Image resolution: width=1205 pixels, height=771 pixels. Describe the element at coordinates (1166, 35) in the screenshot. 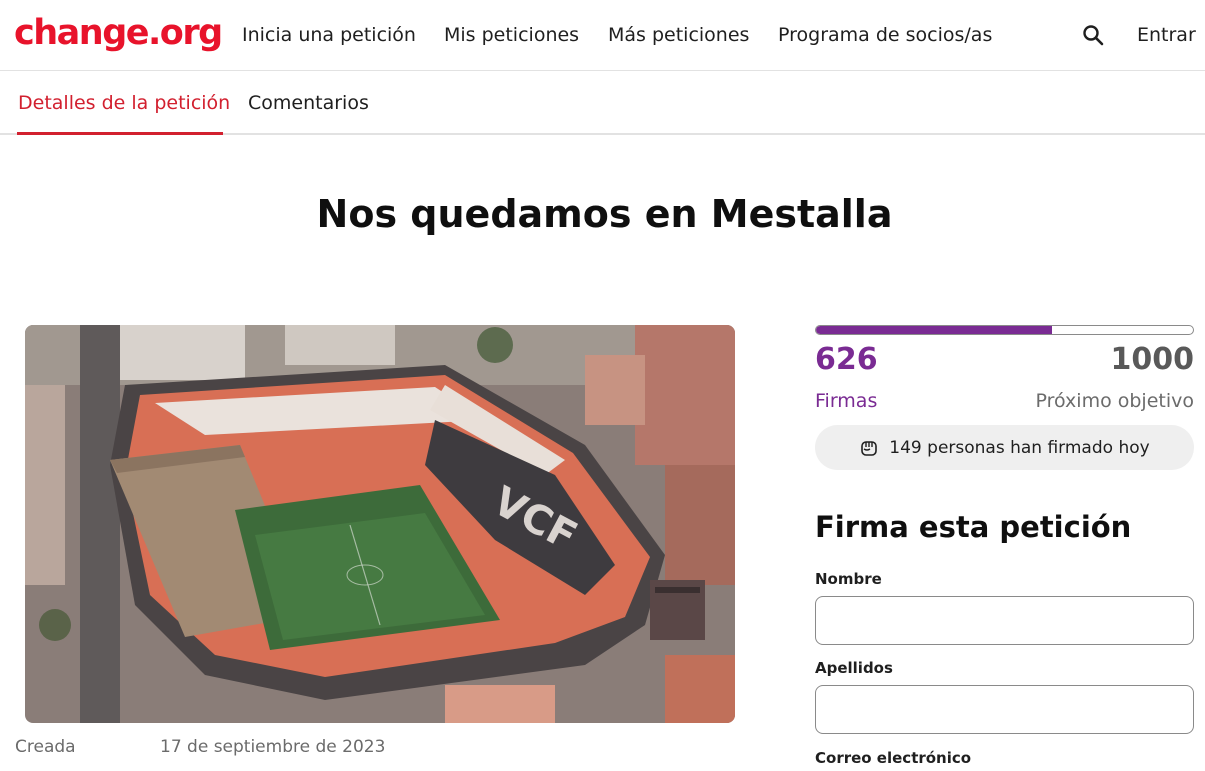

I see `login-link: Entrar` at that location.